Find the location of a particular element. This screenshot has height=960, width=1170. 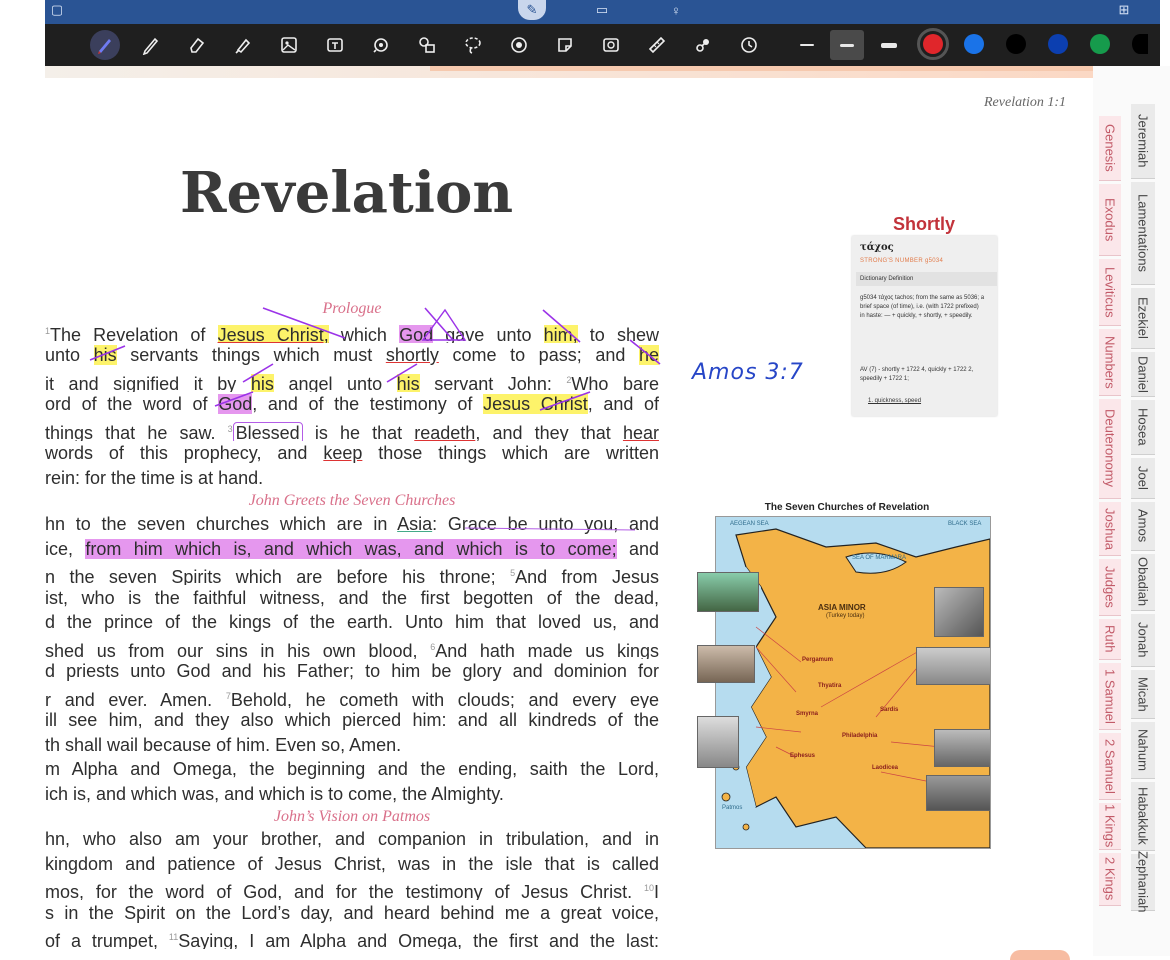

book-tab-hosea: Hosea is located at coordinates (1143, 427).